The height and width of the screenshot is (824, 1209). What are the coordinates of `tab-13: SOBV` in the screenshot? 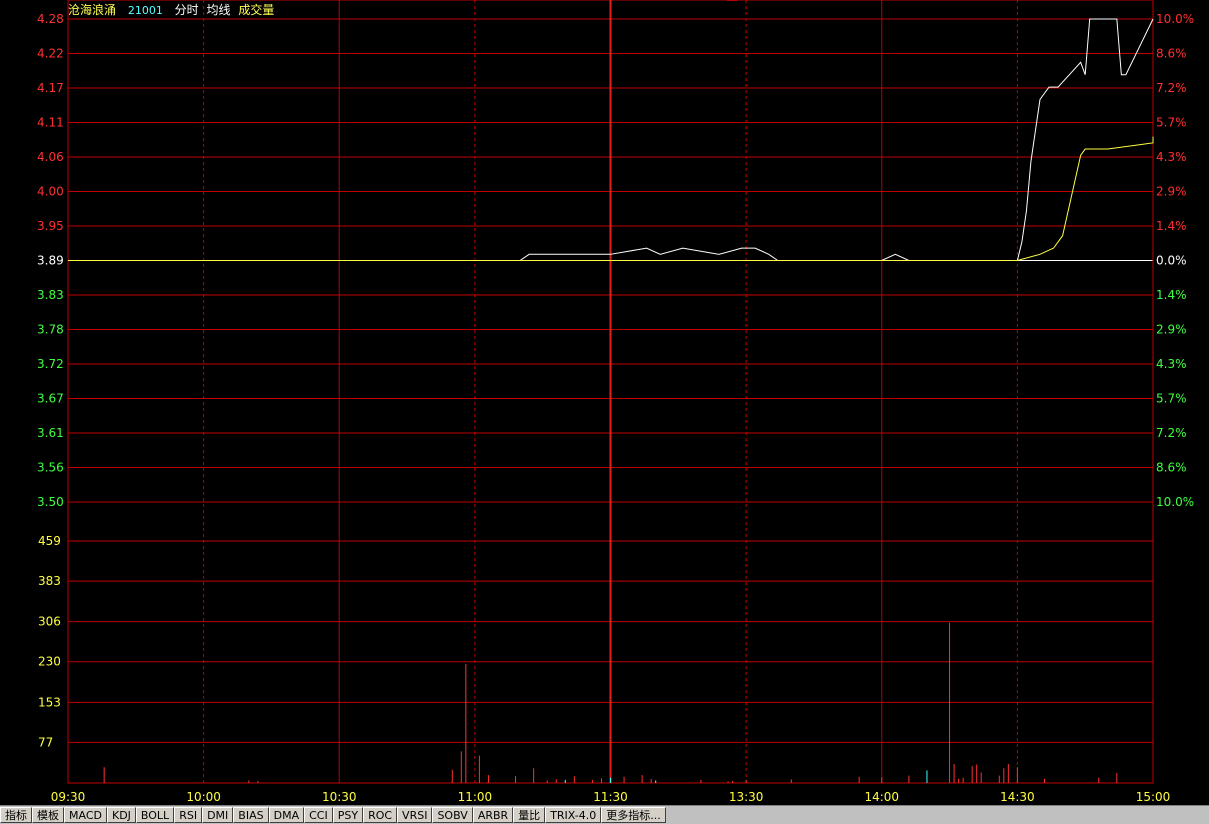 It's located at (452, 815).